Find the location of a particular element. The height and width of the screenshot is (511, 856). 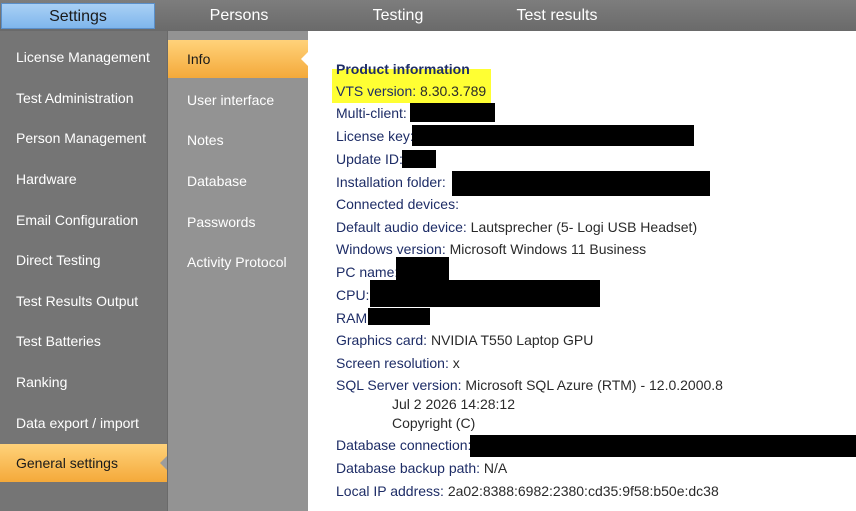

database-connection-row: Database connection: is located at coordinates (403, 445).